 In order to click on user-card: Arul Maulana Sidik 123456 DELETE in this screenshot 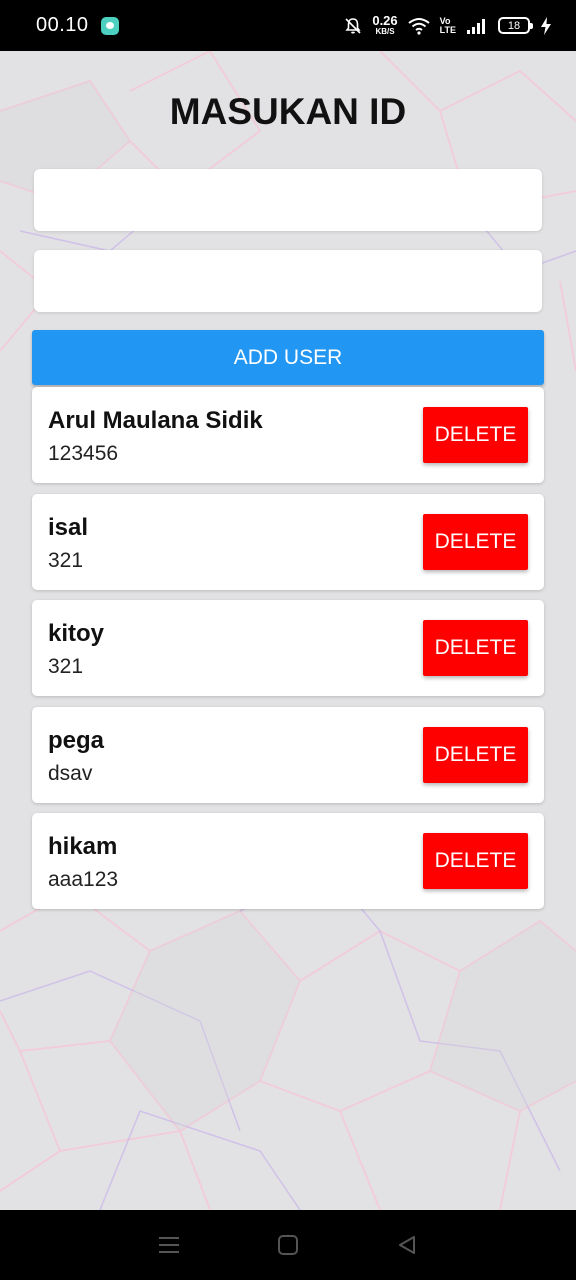, I will do `click(288, 435)`.